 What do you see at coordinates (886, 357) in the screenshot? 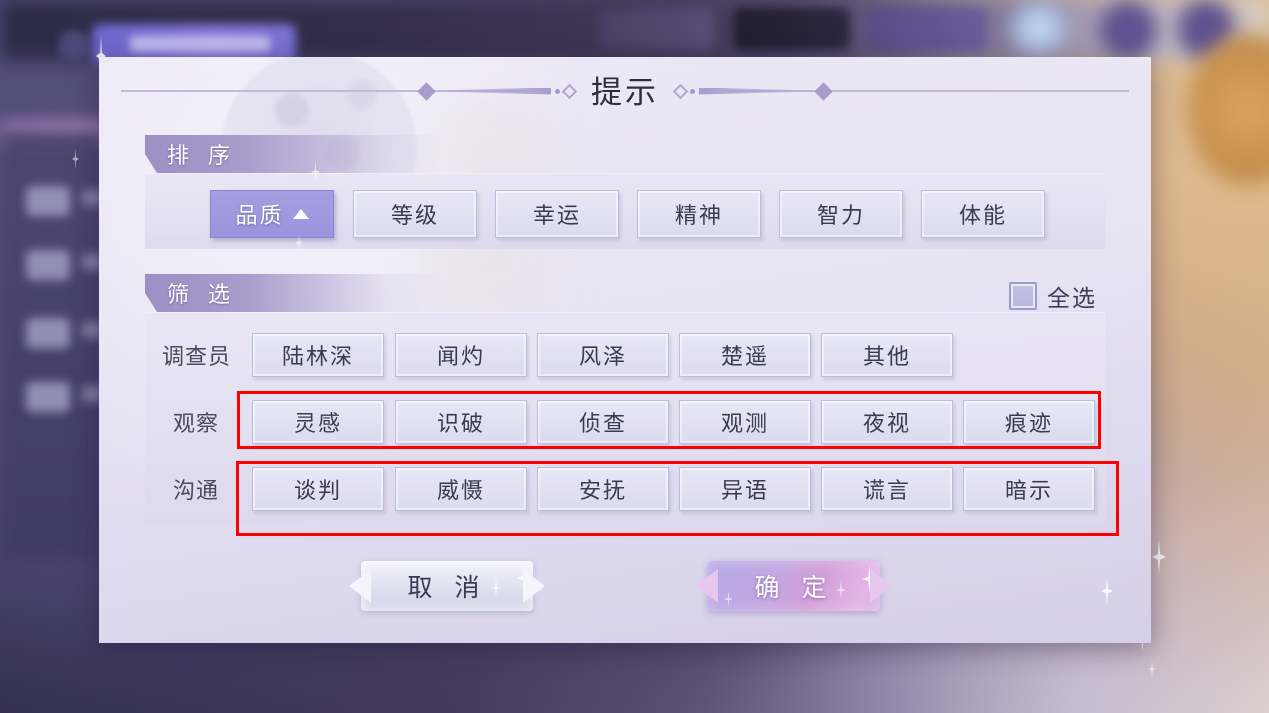
I see `filter-investigator-other-label: 其他` at bounding box center [886, 357].